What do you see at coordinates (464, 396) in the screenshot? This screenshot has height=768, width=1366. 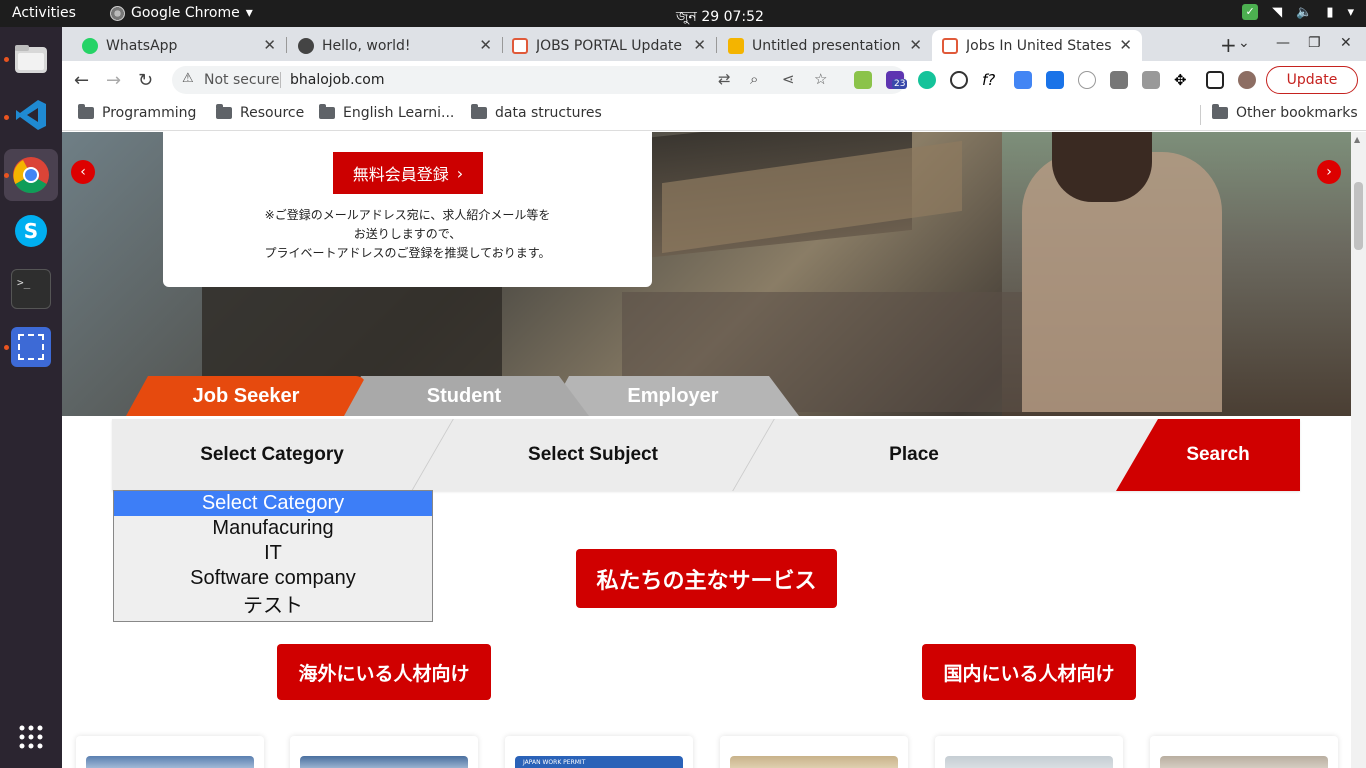 I see `tab-student: Student` at bounding box center [464, 396].